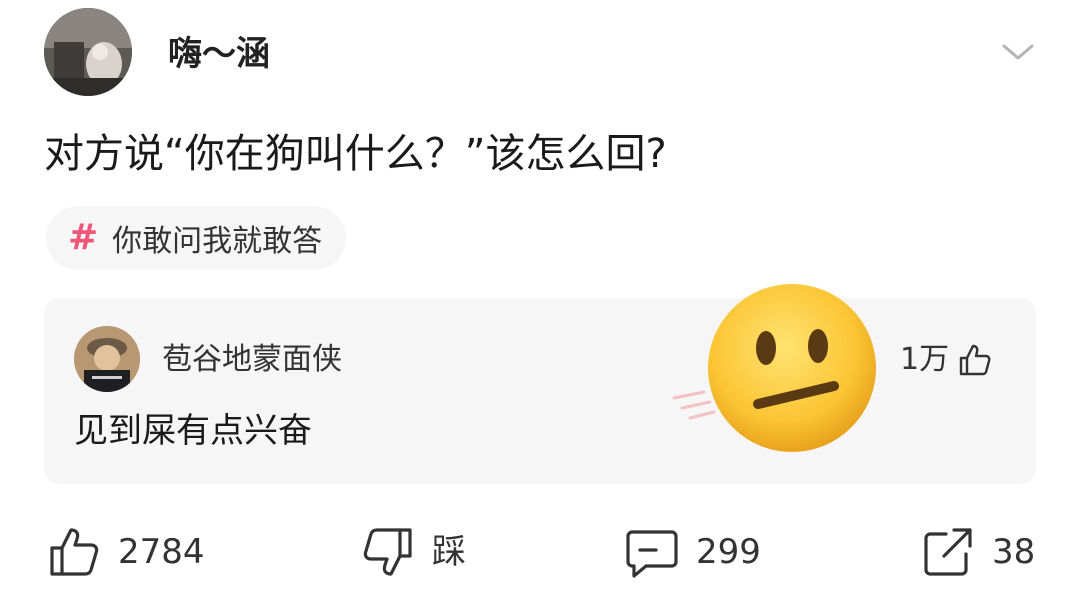  I want to click on comment-like-count: 1万, so click(925, 359).